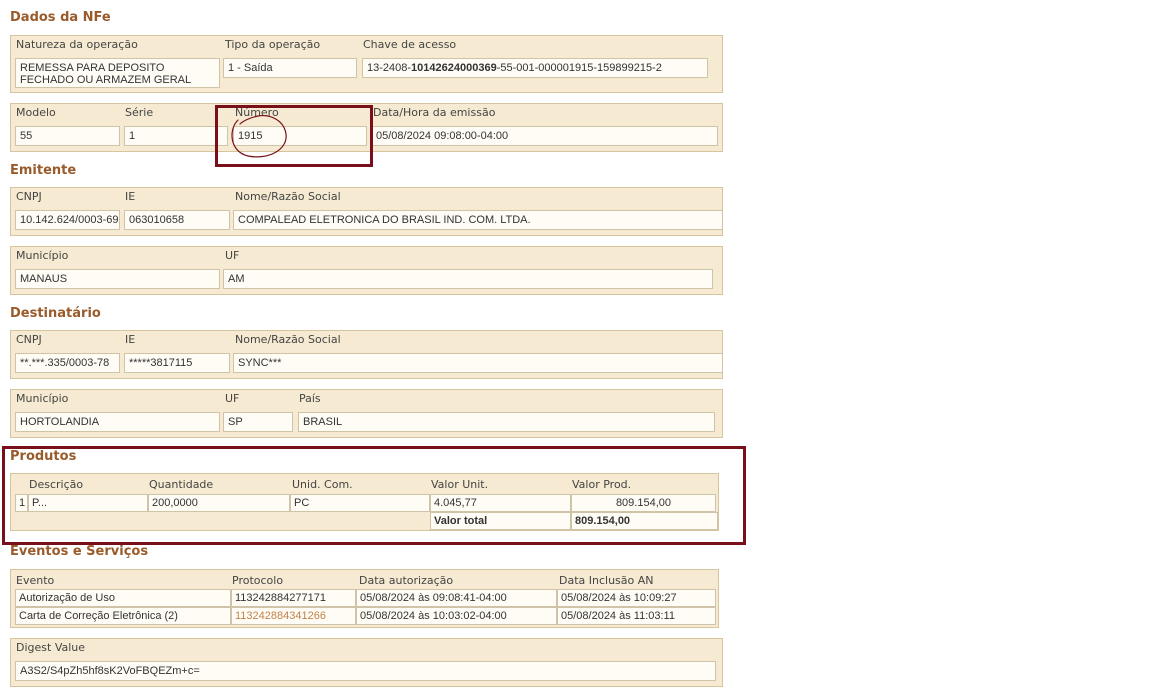  Describe the element at coordinates (456, 598) in the screenshot. I see `evento-row-1-data-aut: 05/08/2024 às 09:08:41-04:00` at that location.